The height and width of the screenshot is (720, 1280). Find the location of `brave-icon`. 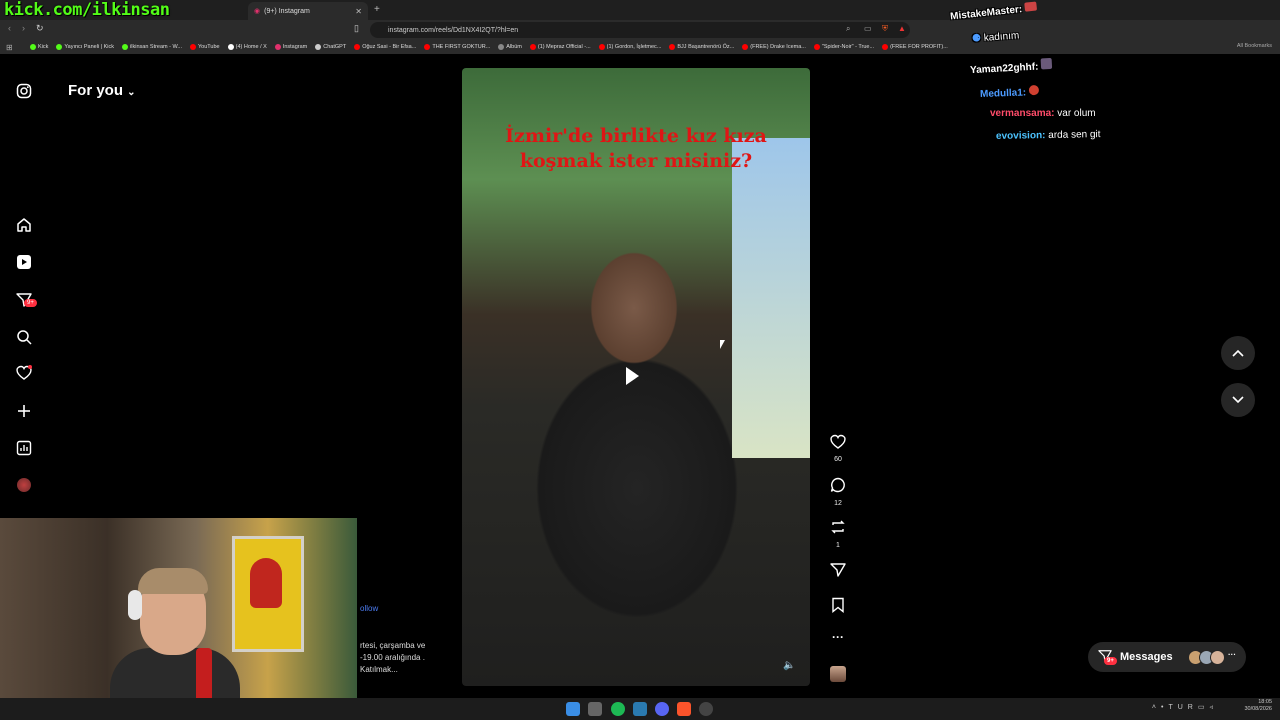

brave-icon is located at coordinates (684, 709).